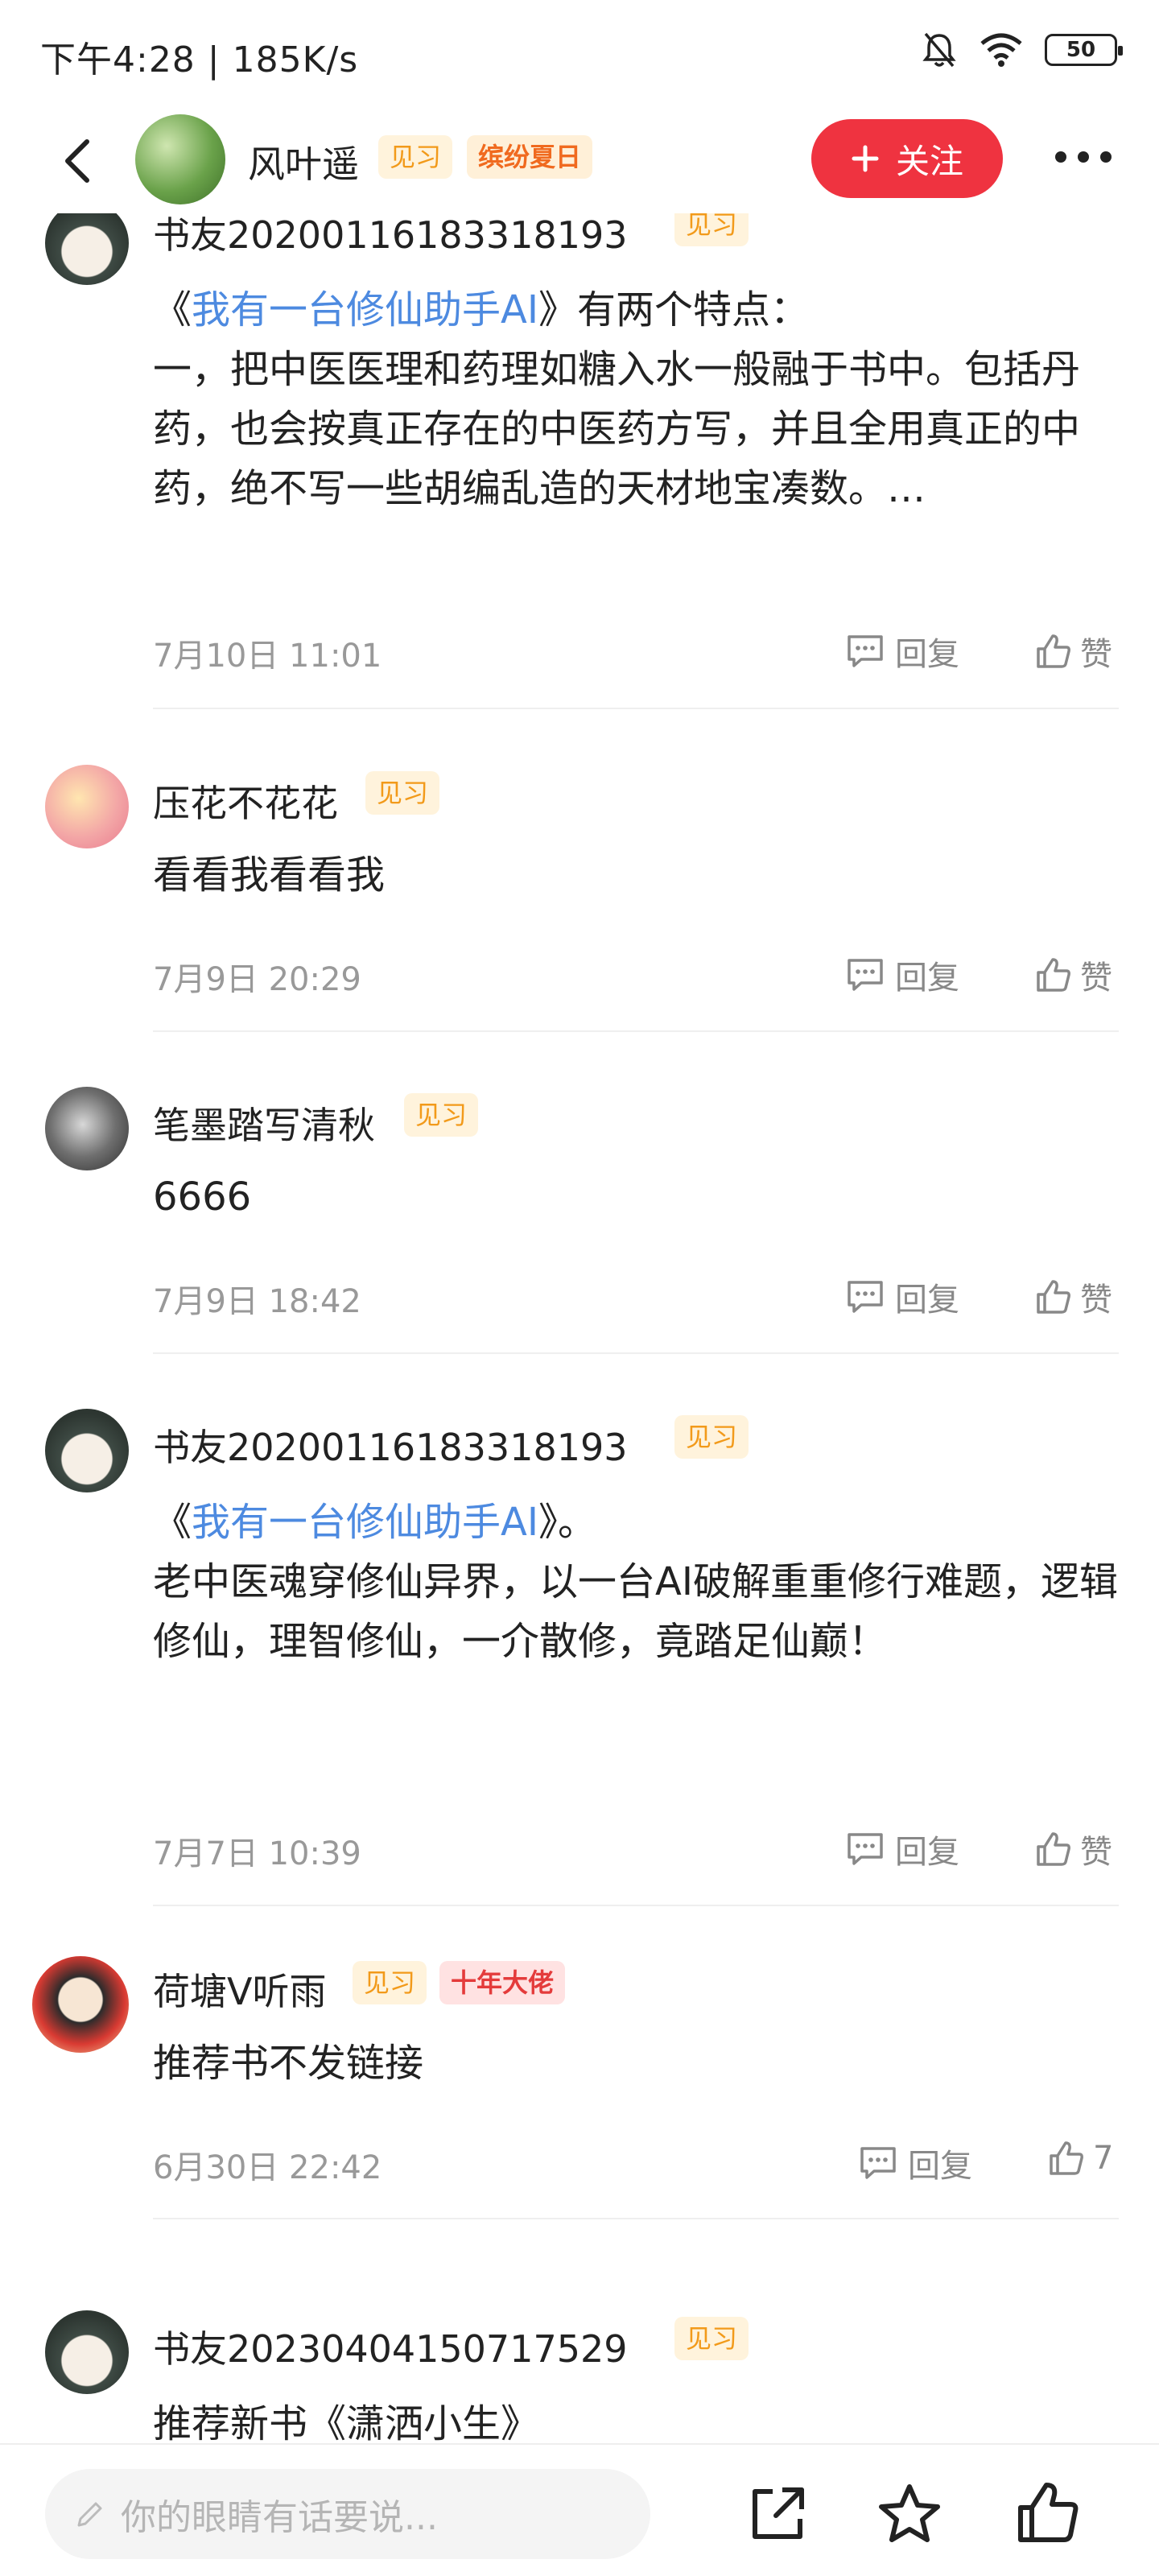 Image resolution: width=1159 pixels, height=2576 pixels. I want to click on mute-bell-icon, so click(939, 50).